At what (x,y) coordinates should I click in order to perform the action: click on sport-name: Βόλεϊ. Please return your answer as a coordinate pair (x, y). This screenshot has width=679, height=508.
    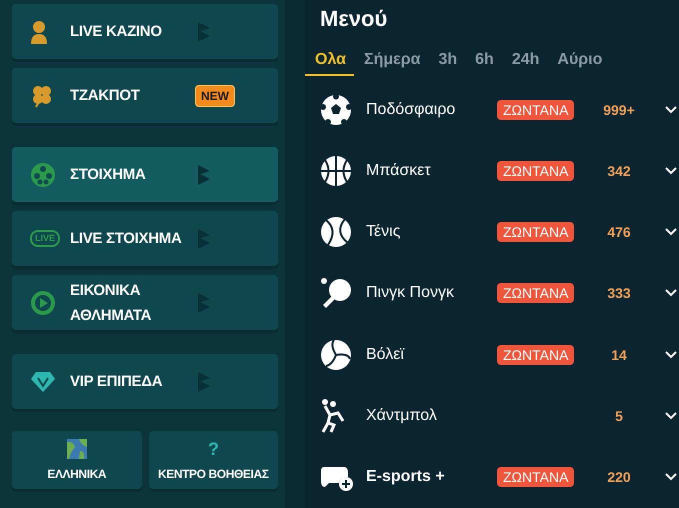
    Looking at the image, I should click on (431, 355).